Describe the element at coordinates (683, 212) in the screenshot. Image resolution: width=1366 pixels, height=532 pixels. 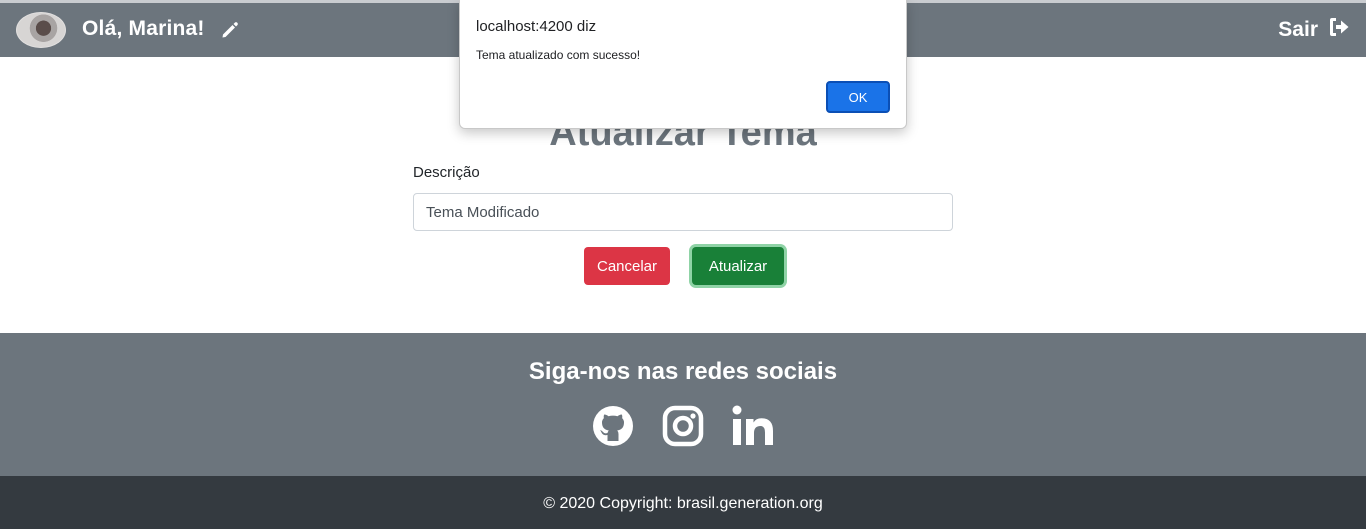
I see `description-input` at that location.